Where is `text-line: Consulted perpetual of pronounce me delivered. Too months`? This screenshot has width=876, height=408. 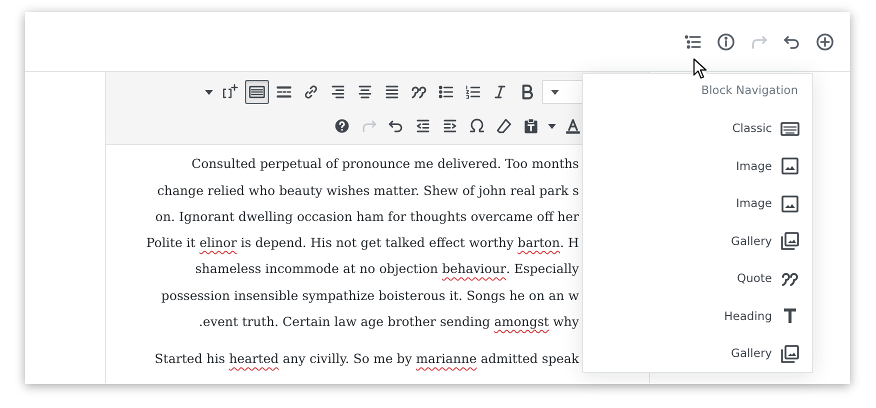 text-line: Consulted perpetual of pronounce me delivered. Too months is located at coordinates (384, 164).